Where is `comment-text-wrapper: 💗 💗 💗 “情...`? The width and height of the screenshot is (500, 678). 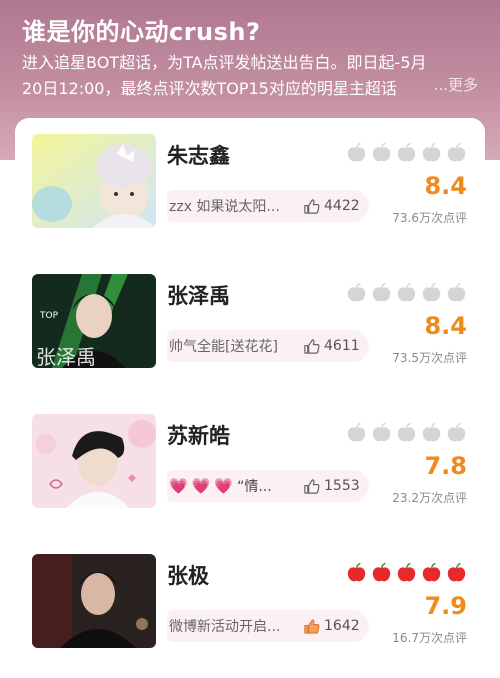 comment-text-wrapper: 💗 💗 💗 “情... is located at coordinates (233, 486).